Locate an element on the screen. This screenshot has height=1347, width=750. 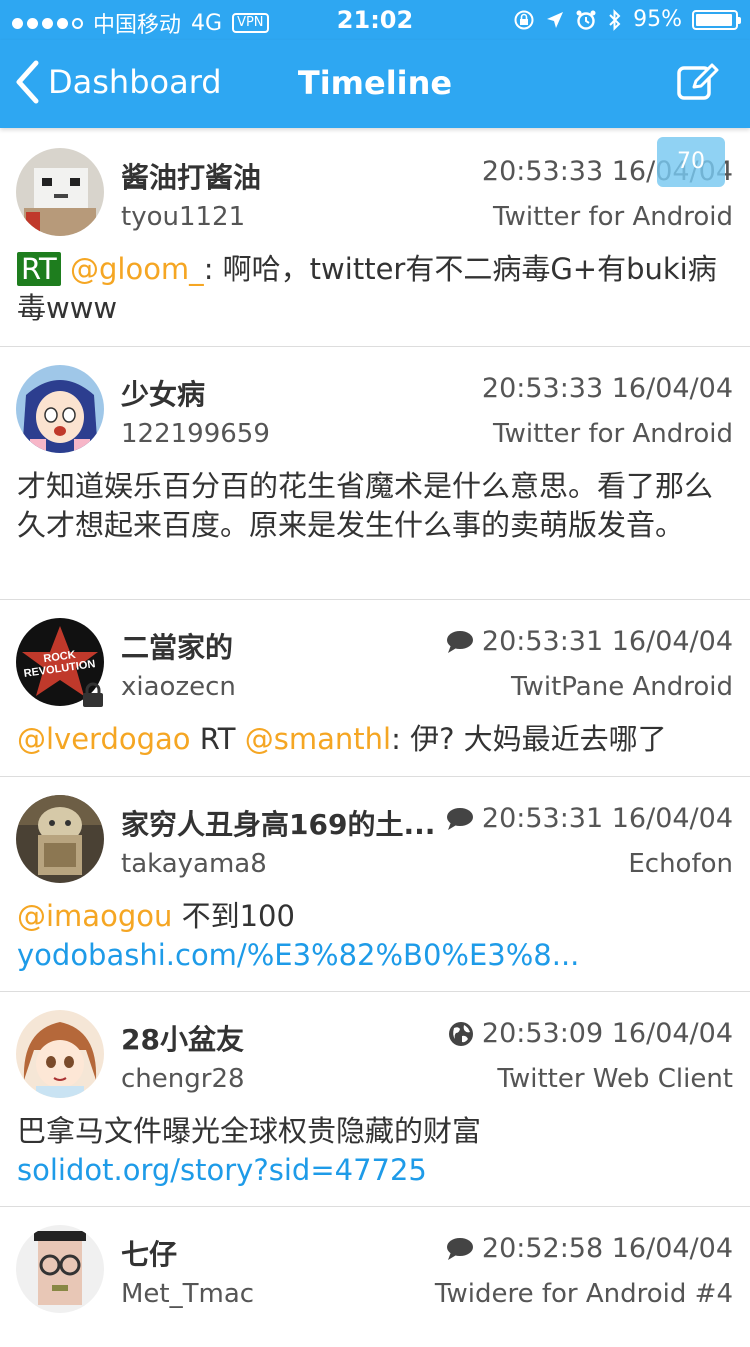
retweet-badge: RT is located at coordinates (39, 269).